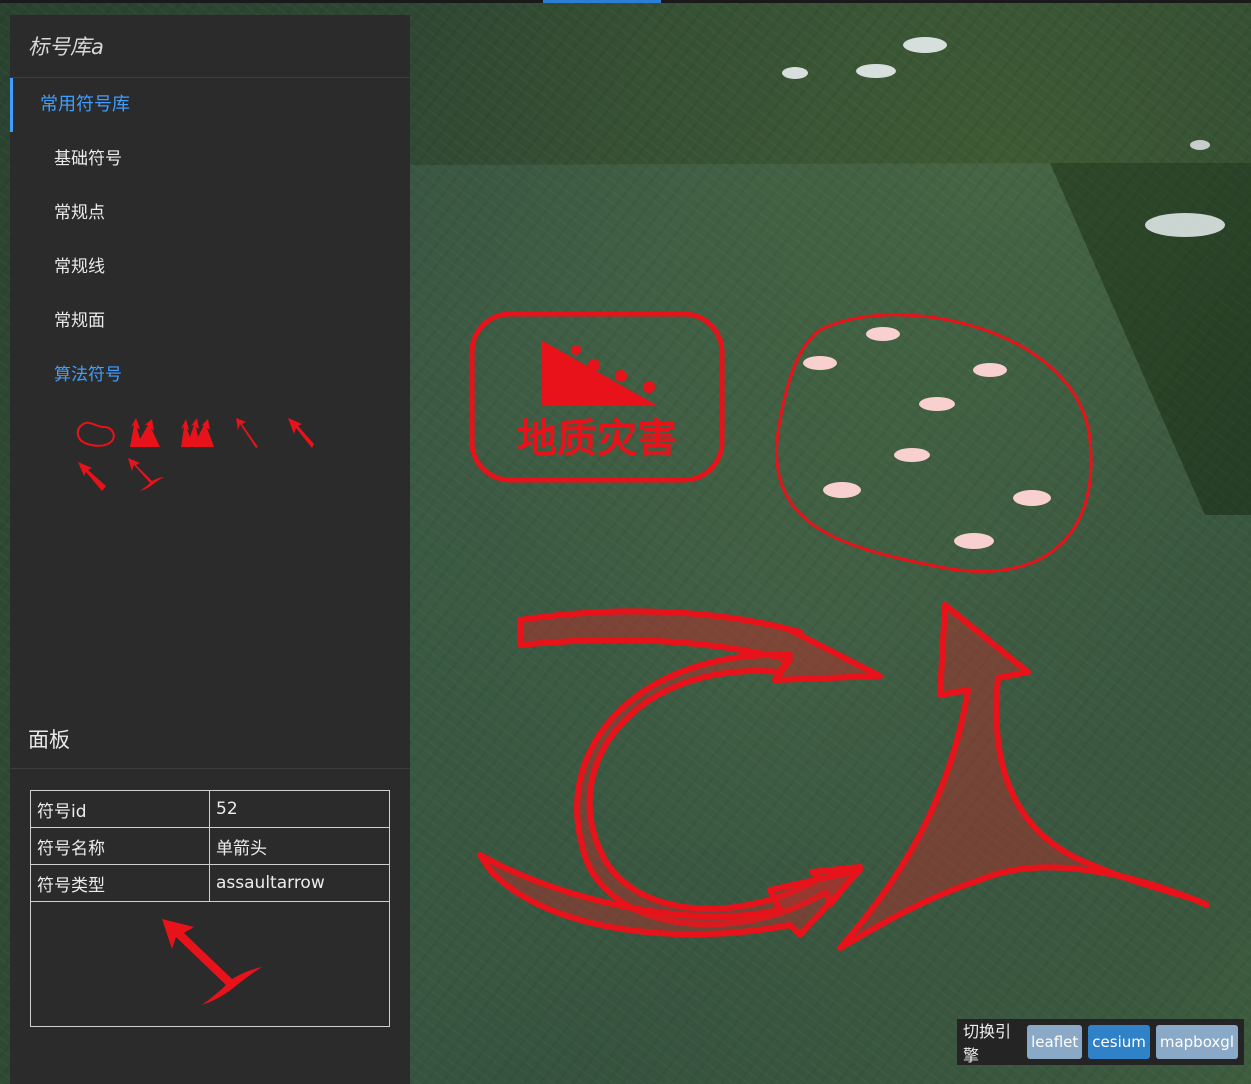 The image size is (1251, 1084). I want to click on straight-arrow-icon, so click(308, 433).